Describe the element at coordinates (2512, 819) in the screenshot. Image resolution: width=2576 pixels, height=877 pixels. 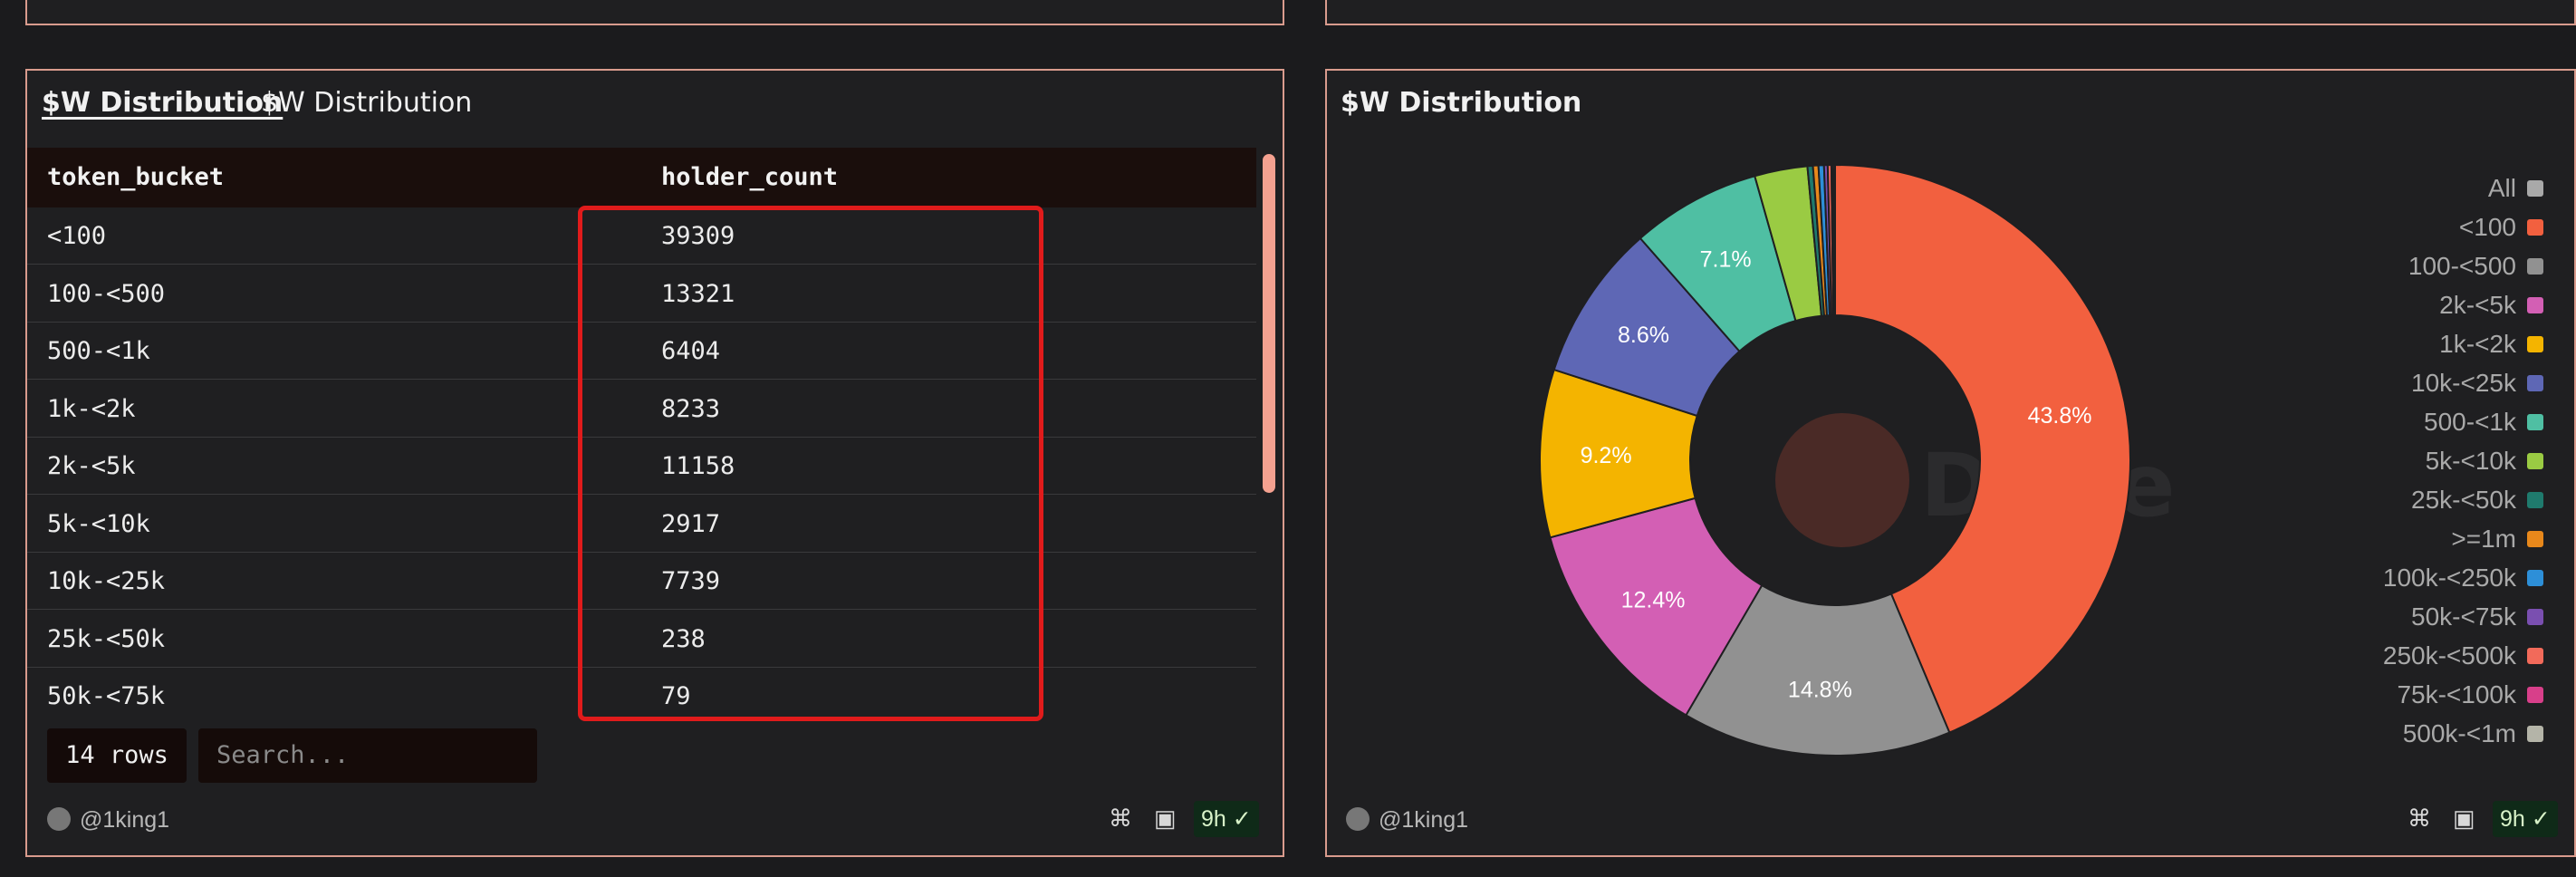
I see `age-text-right: 9h` at that location.